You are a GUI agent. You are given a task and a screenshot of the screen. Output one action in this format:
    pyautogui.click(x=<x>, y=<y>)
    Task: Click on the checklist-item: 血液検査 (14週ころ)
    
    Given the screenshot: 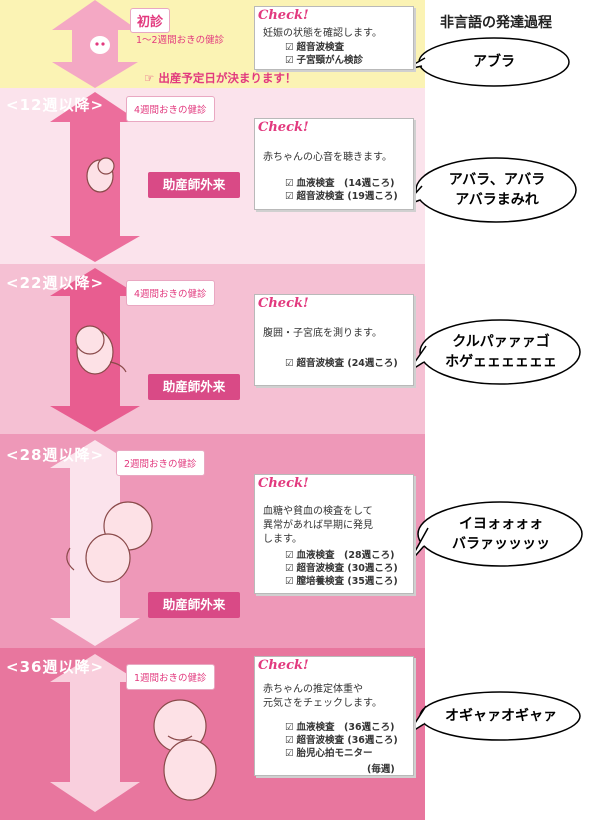 What is the action you would take?
    pyautogui.click(x=341, y=183)
    